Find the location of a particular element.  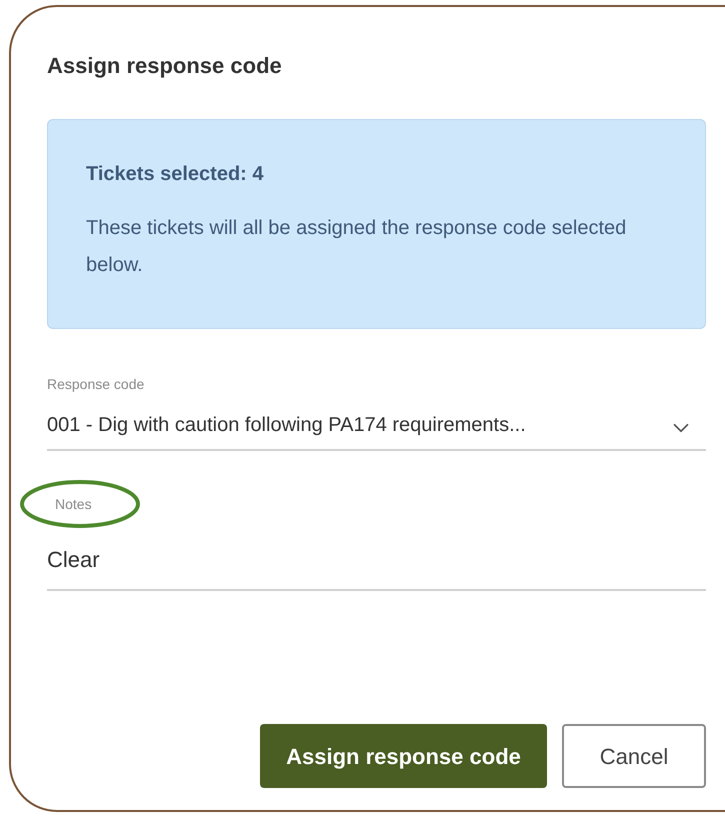

field-label: Notes is located at coordinates (73, 504).